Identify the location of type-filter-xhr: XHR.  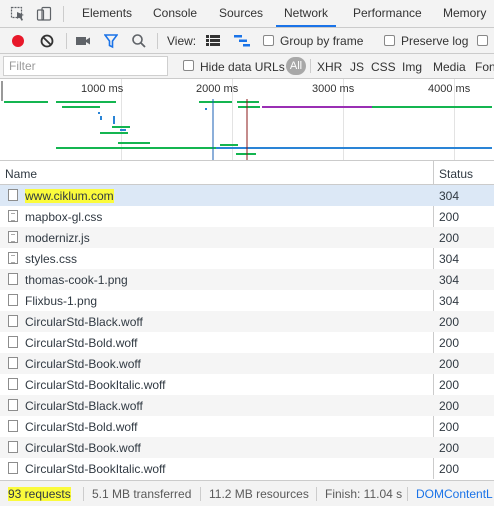
(329, 67).